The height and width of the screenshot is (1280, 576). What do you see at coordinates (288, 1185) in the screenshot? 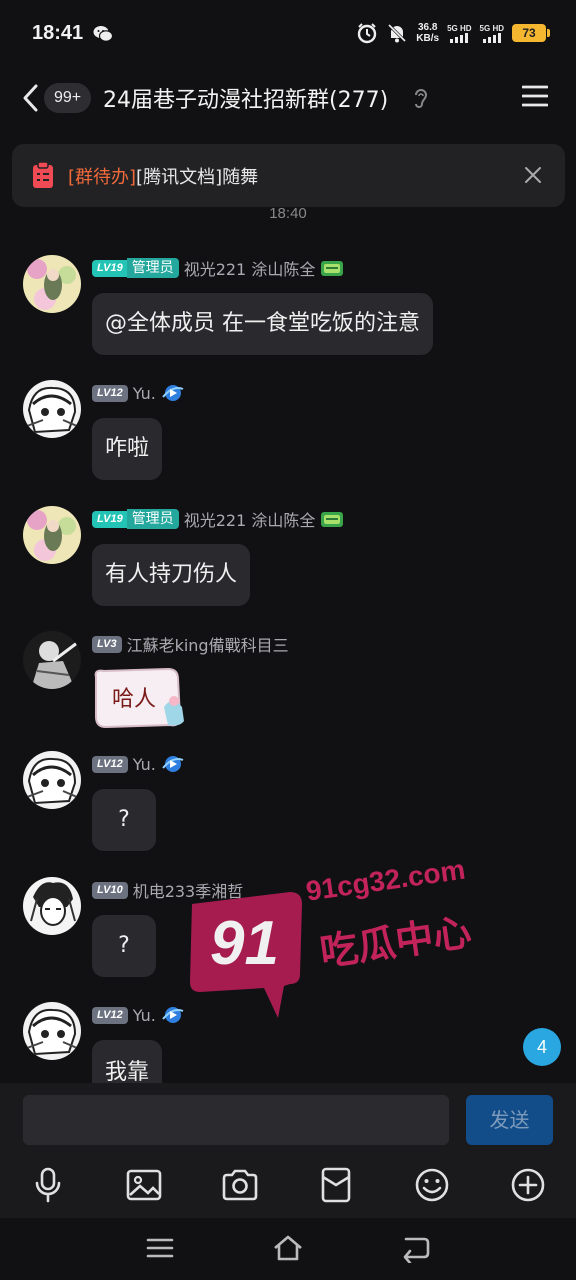
I see `chat-toolbar` at bounding box center [288, 1185].